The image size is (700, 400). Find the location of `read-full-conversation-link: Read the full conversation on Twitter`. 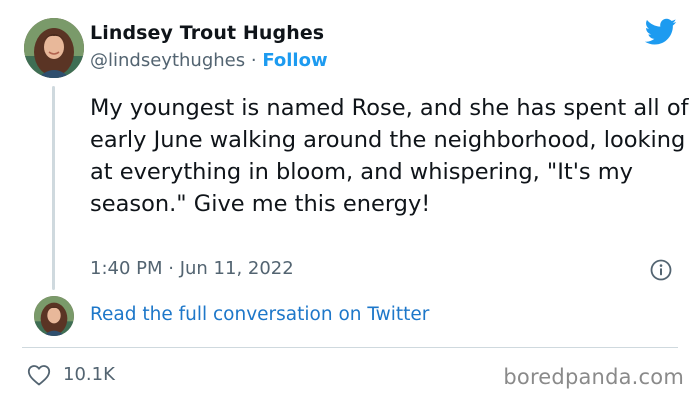

read-full-conversation-link: Read the full conversation on Twitter is located at coordinates (259, 314).